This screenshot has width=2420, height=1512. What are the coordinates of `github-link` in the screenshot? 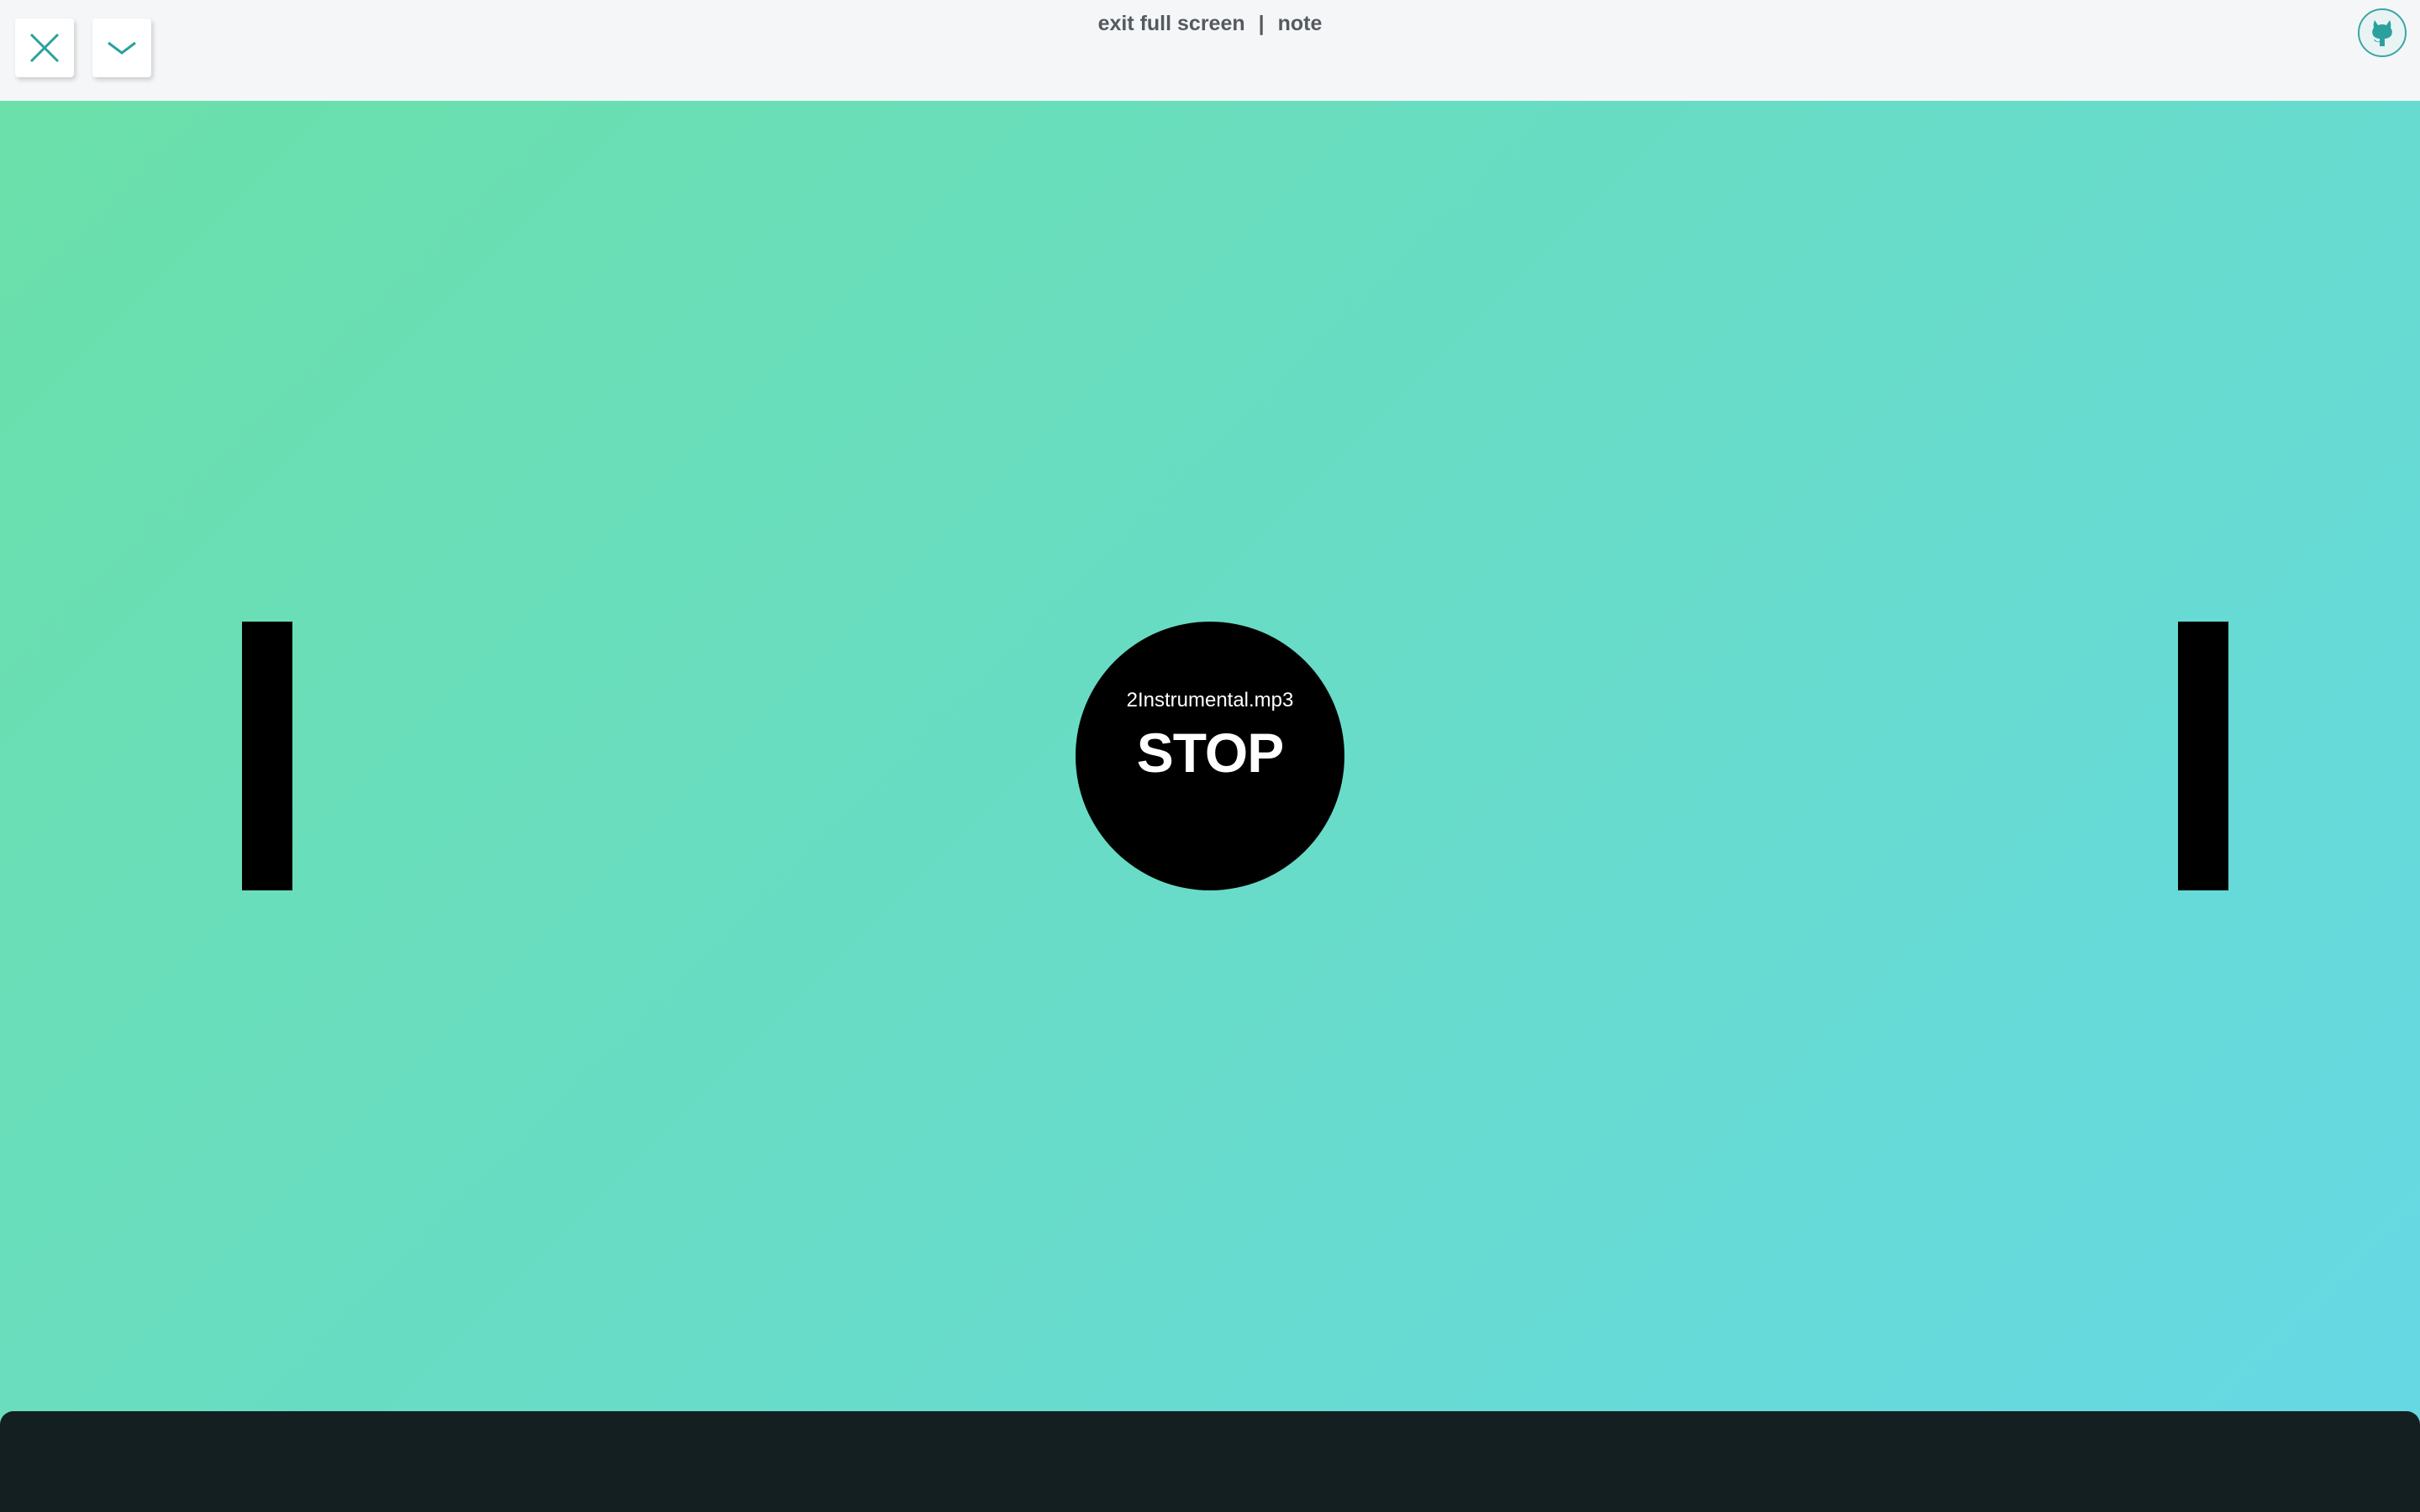 It's located at (2383, 32).